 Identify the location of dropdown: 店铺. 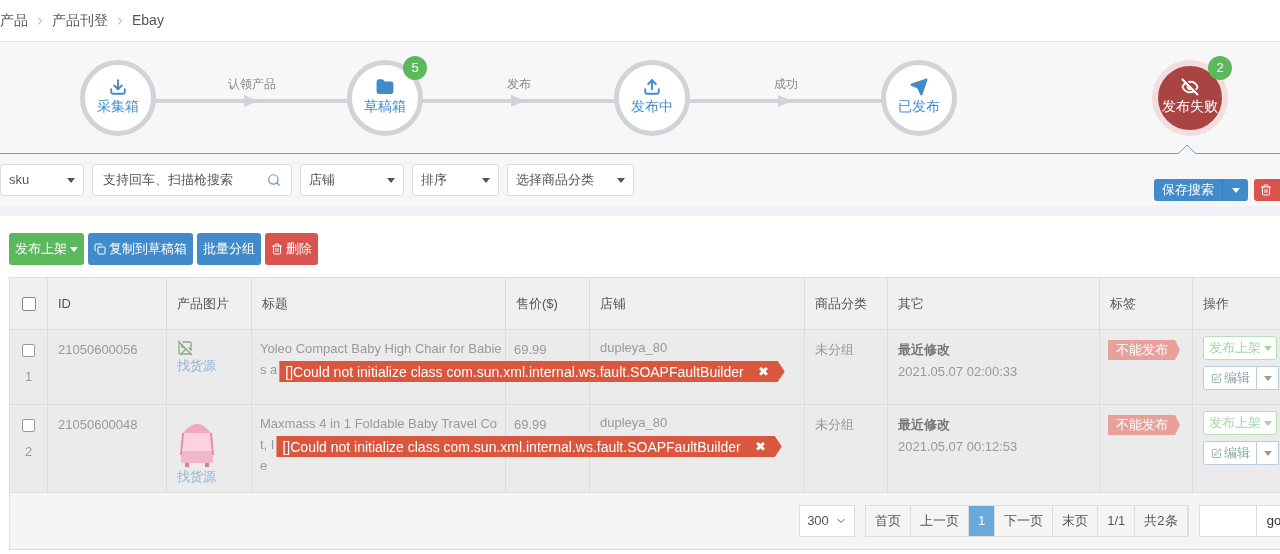
(352, 180).